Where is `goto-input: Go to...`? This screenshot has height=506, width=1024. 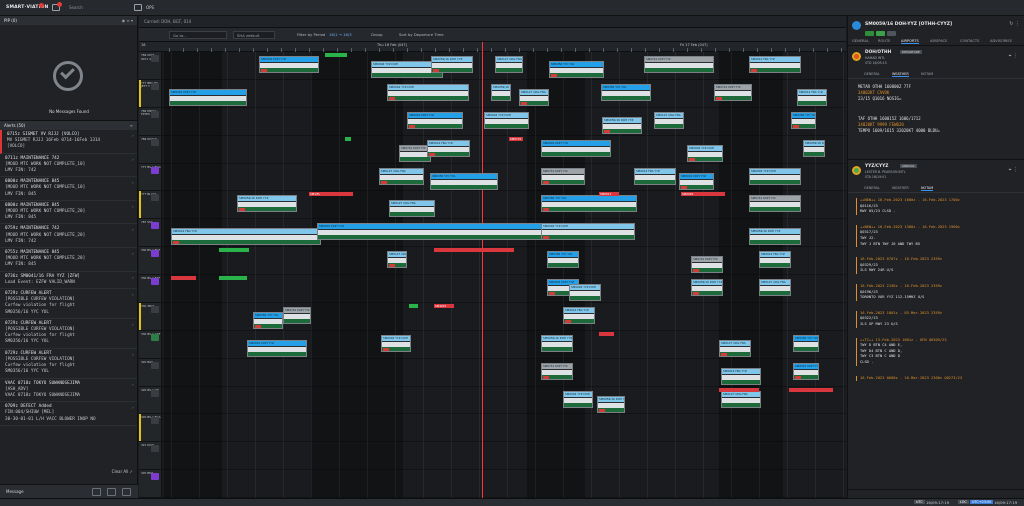 goto-input: Go to... is located at coordinates (198, 35).